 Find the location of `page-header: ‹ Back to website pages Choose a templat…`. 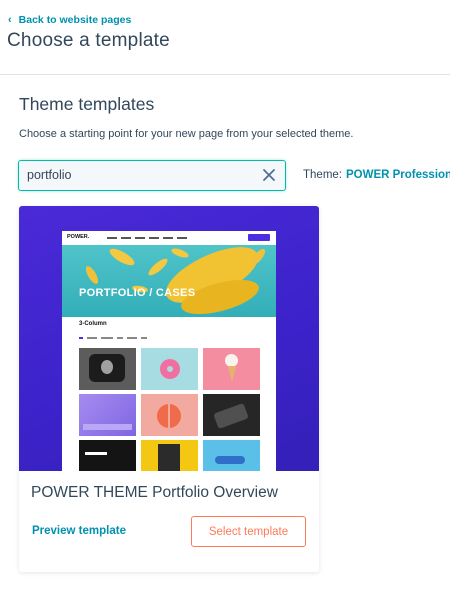

page-header: ‹ Back to website pages Choose a templat… is located at coordinates (225, 37).